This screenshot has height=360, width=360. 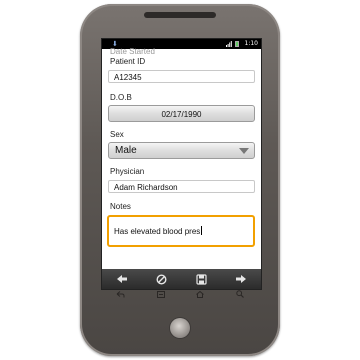 What do you see at coordinates (181, 150) in the screenshot?
I see `sex-spinner: Male` at bounding box center [181, 150].